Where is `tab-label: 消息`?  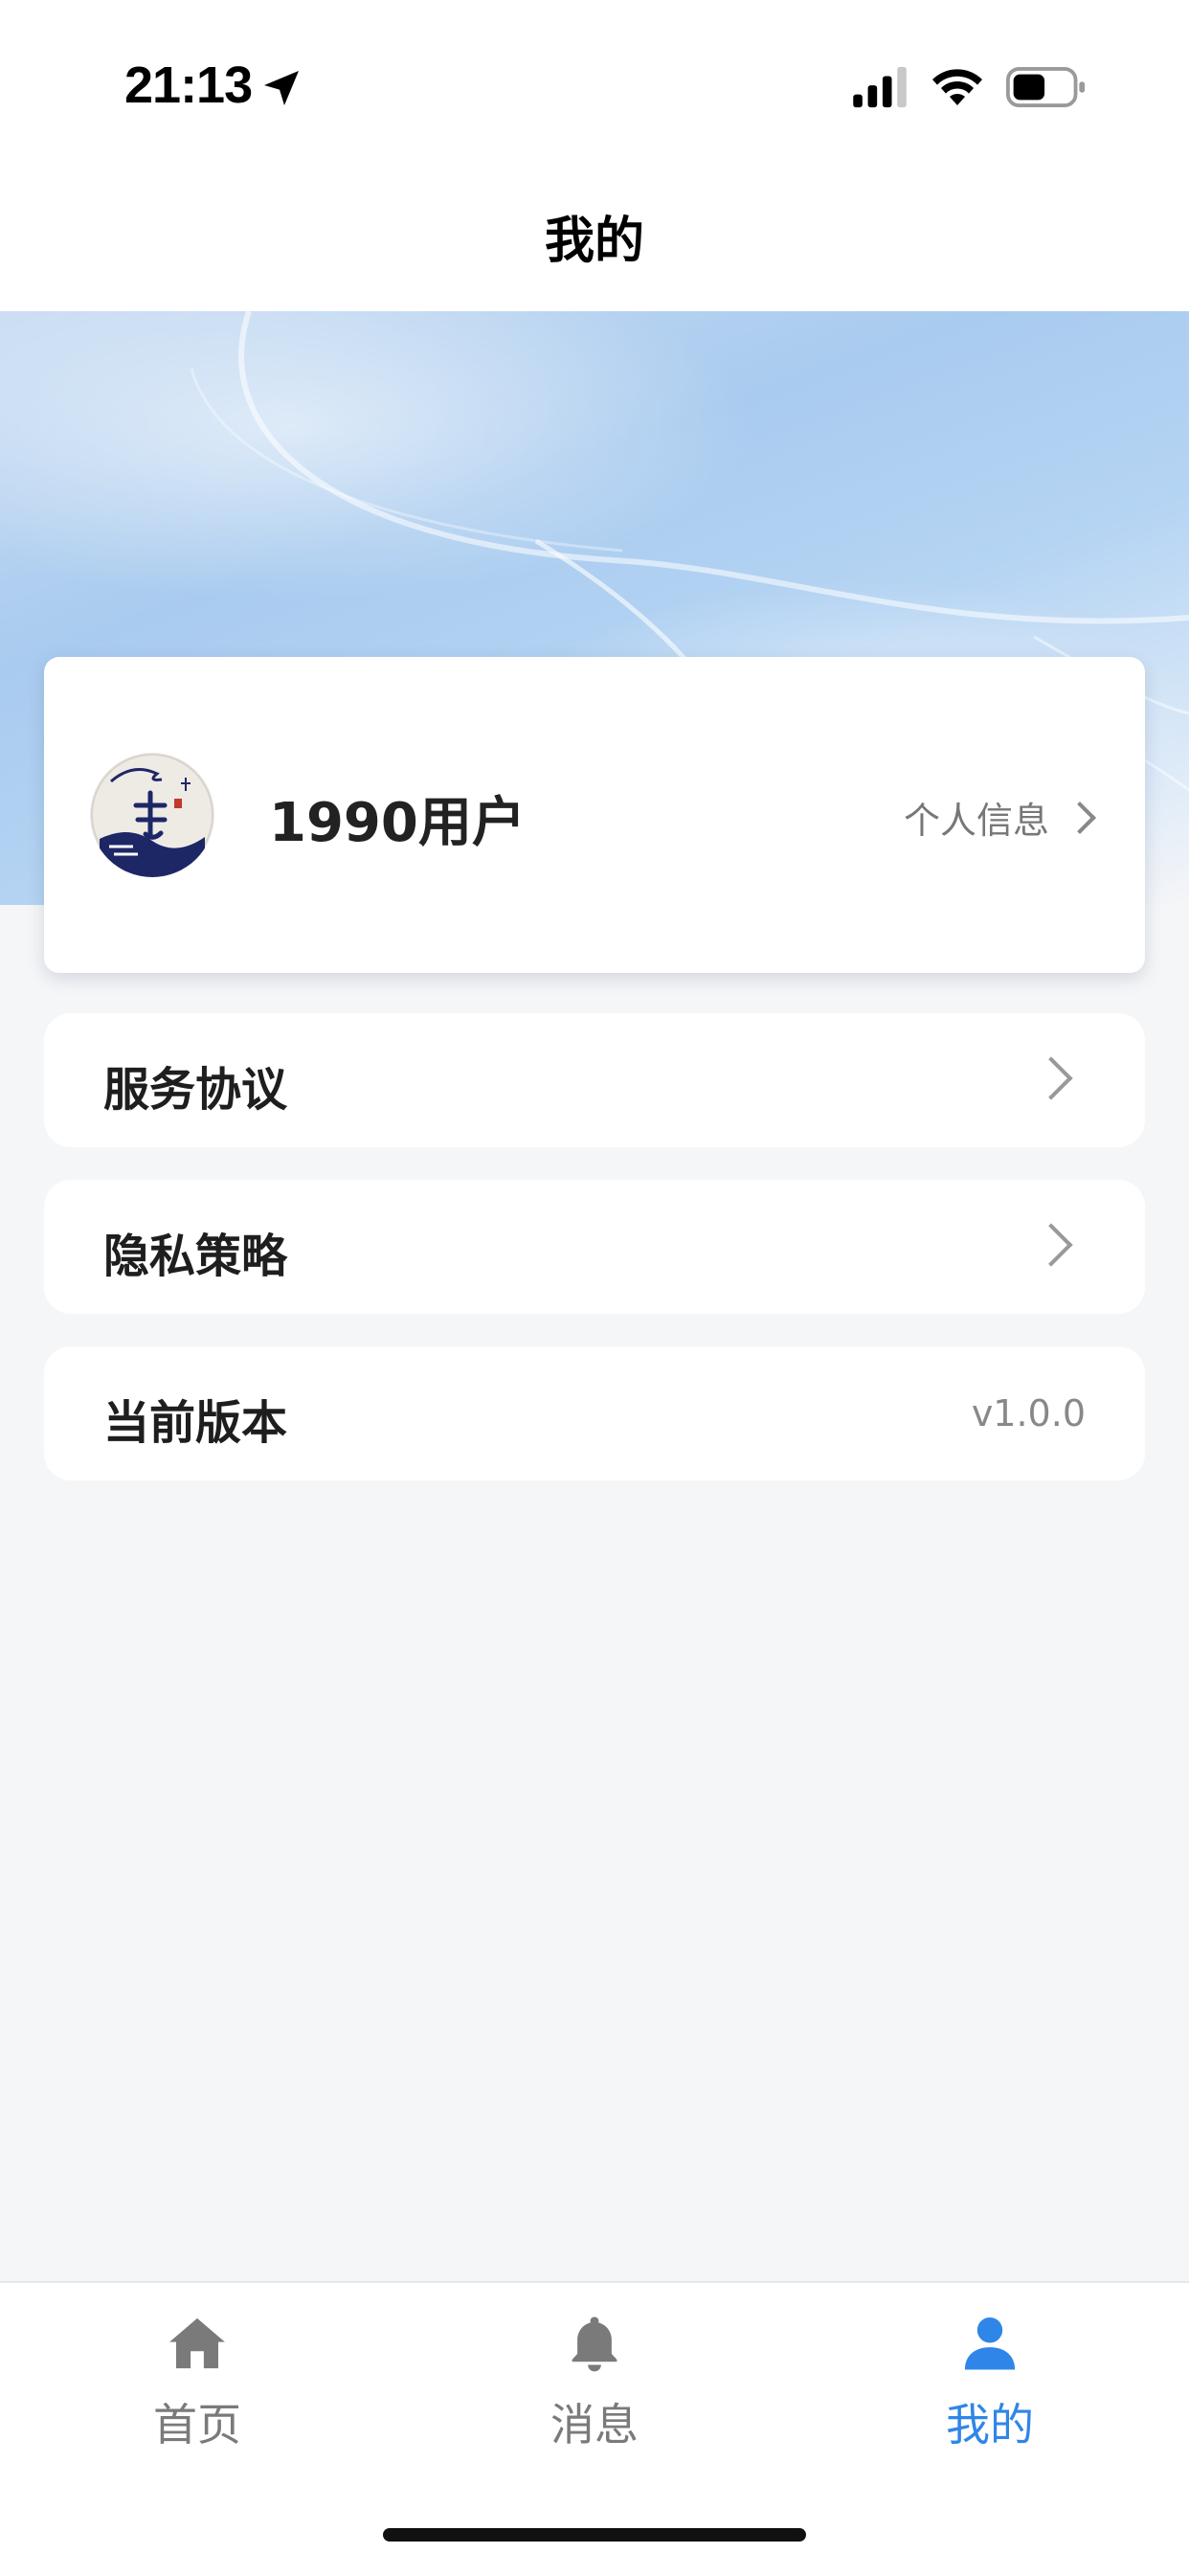 tab-label: 消息 is located at coordinates (594, 2425).